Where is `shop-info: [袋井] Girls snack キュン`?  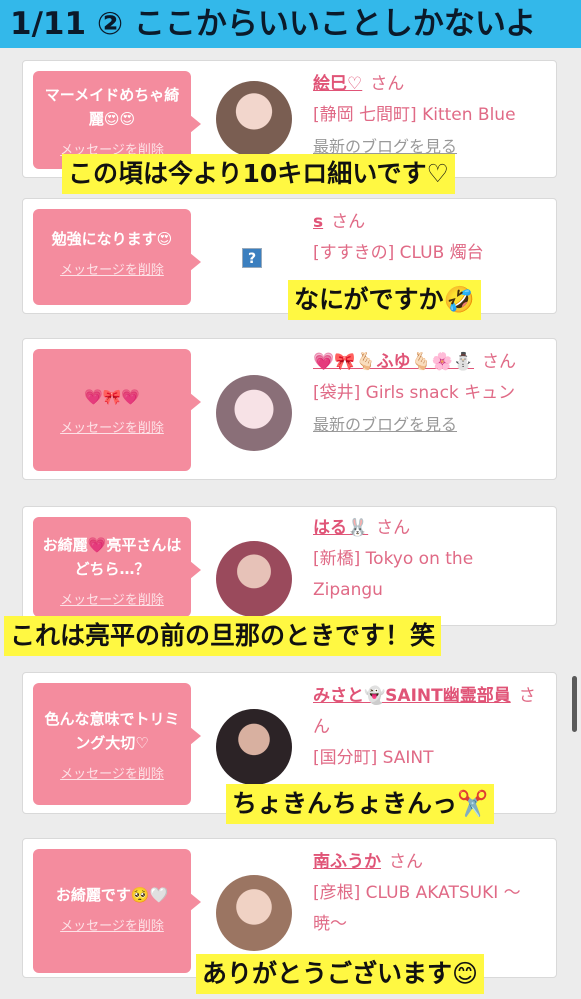 shop-info: [袋井] Girls snack キュン is located at coordinates (414, 393).